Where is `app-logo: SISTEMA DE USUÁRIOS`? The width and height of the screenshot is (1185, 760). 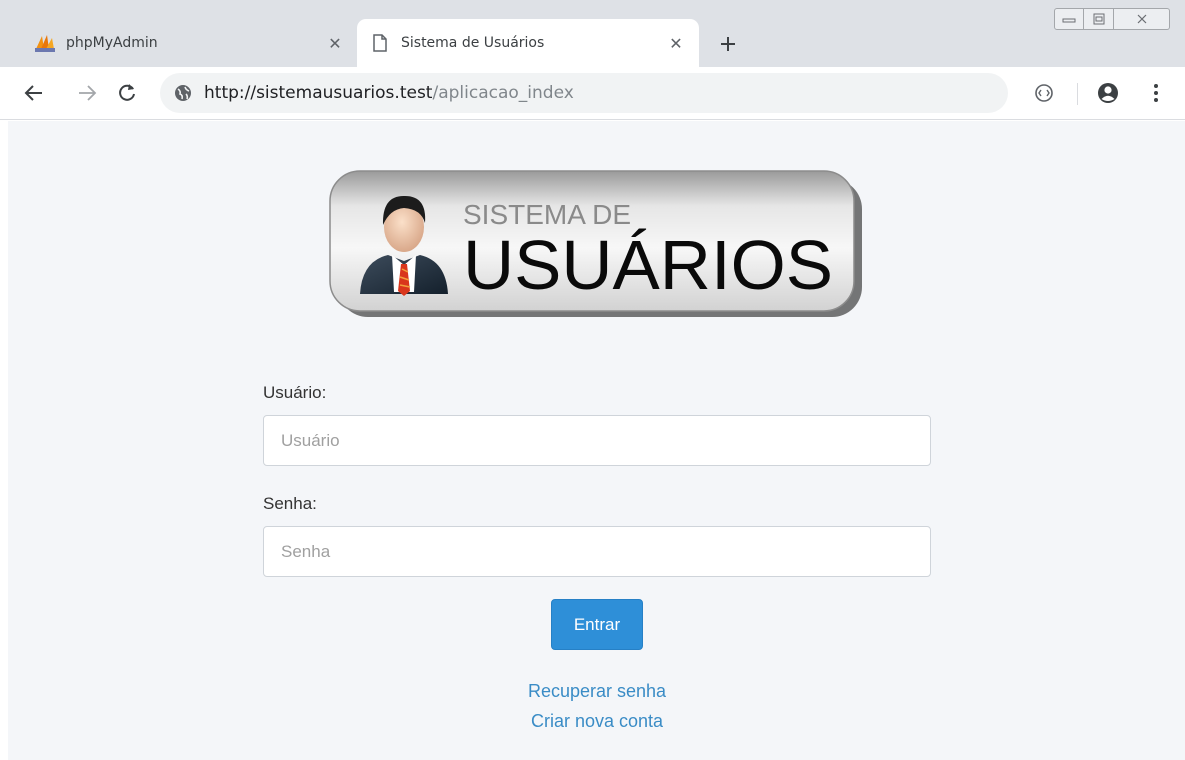 app-logo: SISTEMA DE USUÁRIOS is located at coordinates (595, 244).